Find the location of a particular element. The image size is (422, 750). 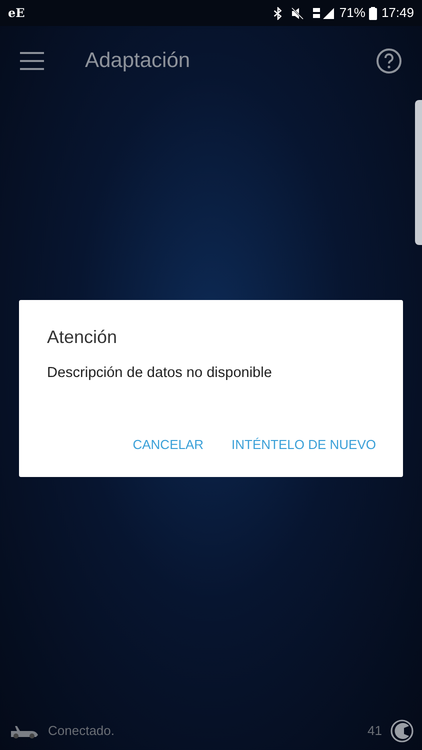

car-icon is located at coordinates (24, 731).